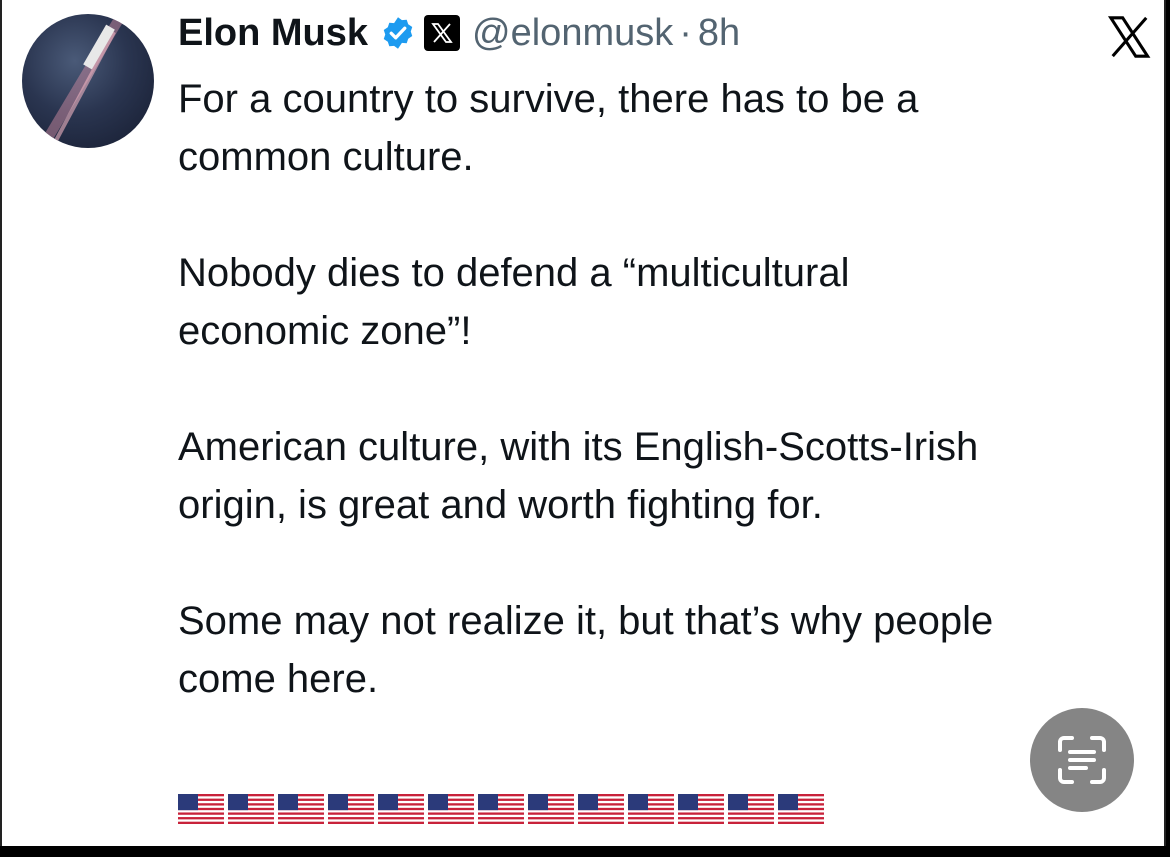  I want to click on avatar, so click(88, 81).